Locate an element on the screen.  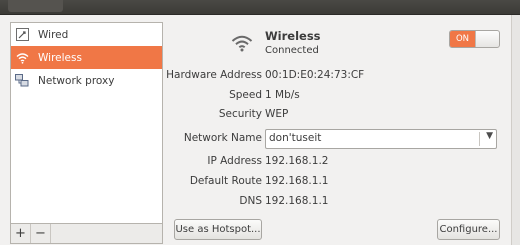
titlebar-tab is located at coordinates (35, 6).